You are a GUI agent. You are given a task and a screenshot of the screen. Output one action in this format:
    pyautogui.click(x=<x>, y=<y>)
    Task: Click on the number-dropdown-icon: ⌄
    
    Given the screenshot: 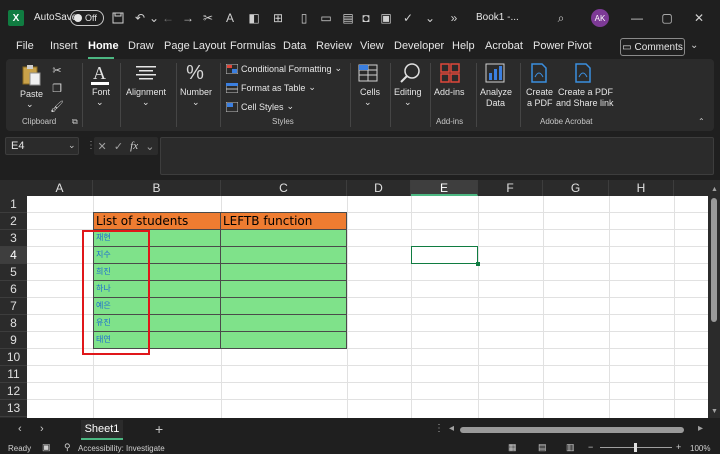 What is the action you would take?
    pyautogui.click(x=196, y=102)
    